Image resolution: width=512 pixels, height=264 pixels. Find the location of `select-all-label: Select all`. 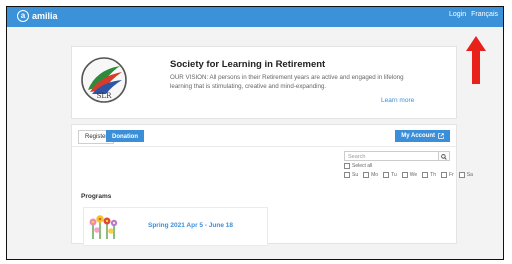

select-all-label: Select all is located at coordinates (362, 166).